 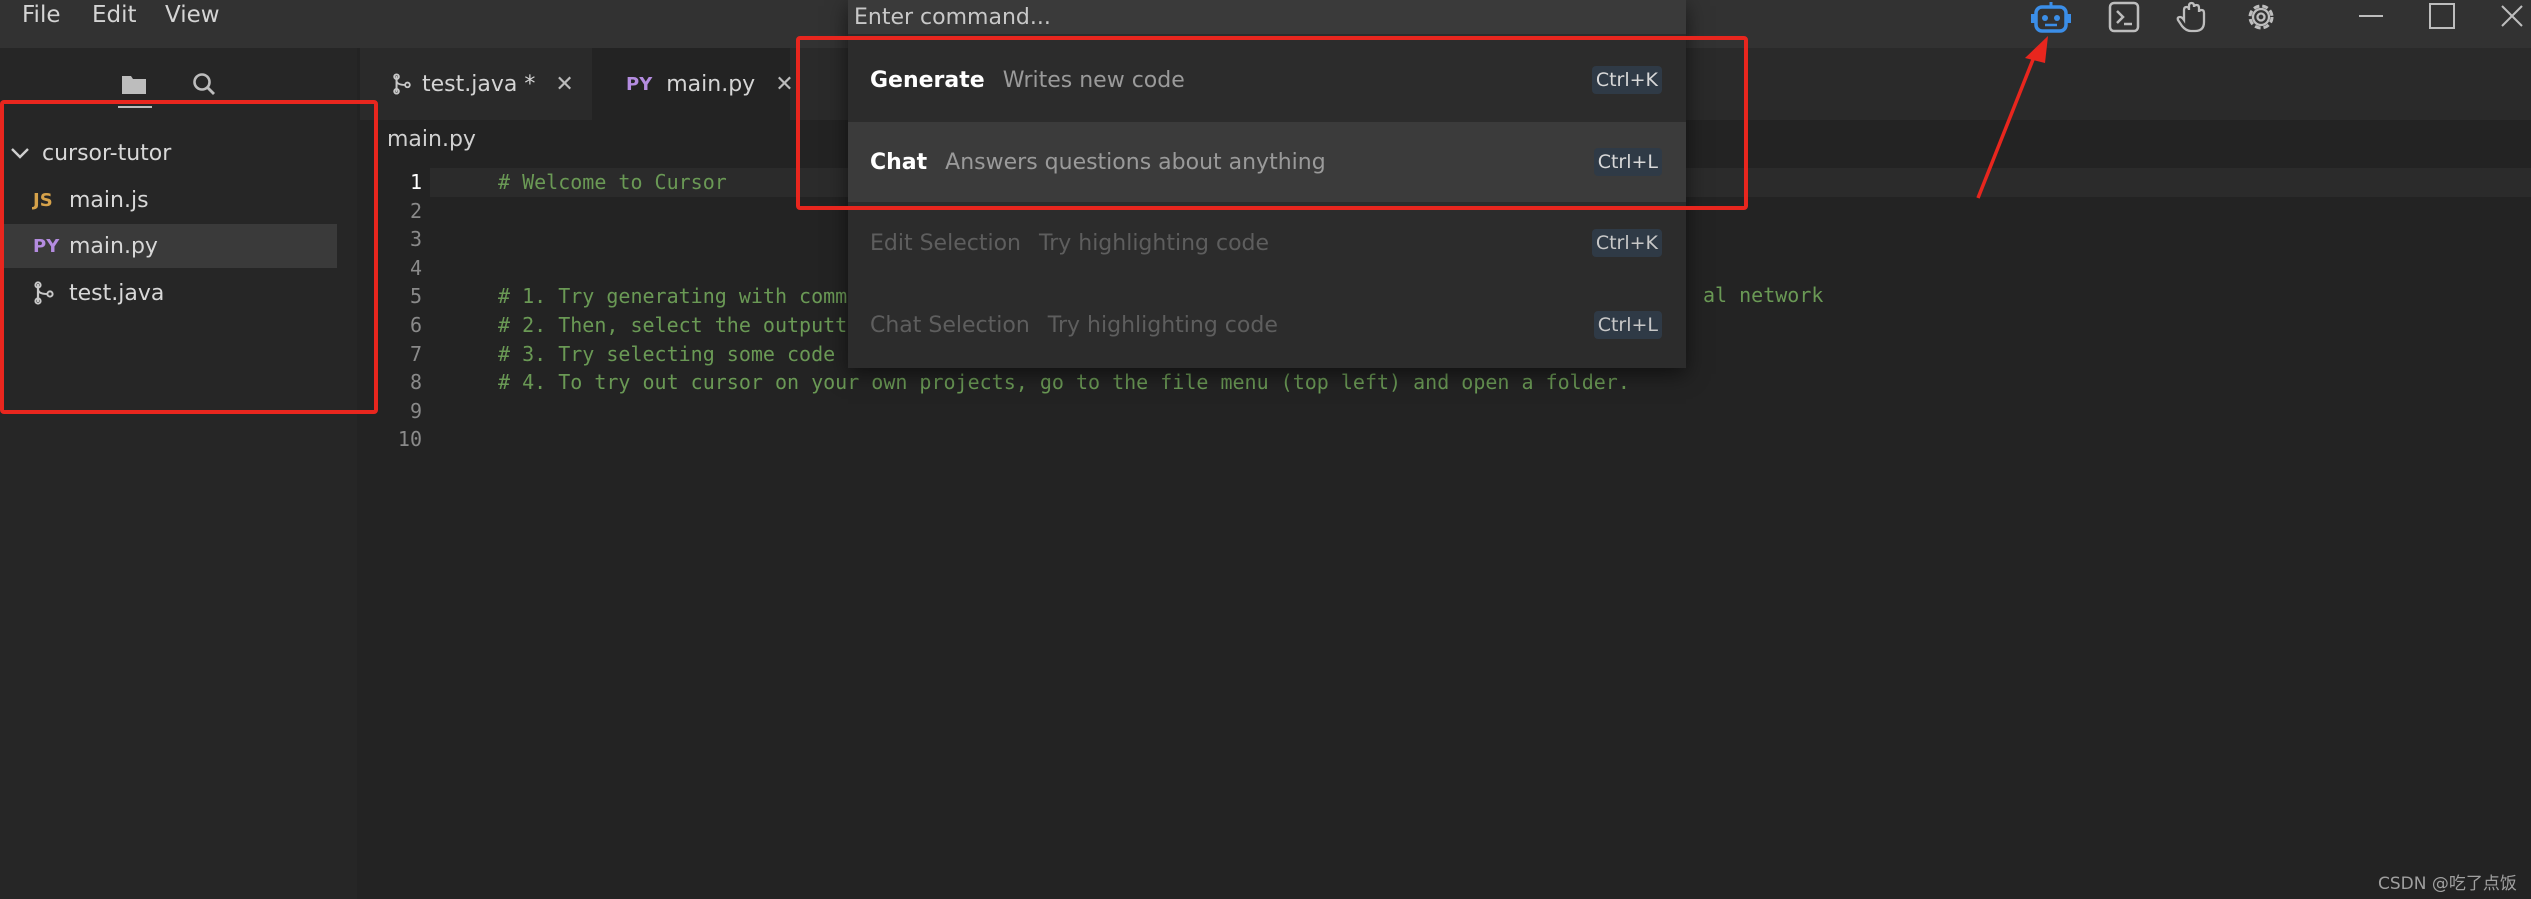 I want to click on code-line: # 1. Try generating with comm, so click(x=673, y=296).